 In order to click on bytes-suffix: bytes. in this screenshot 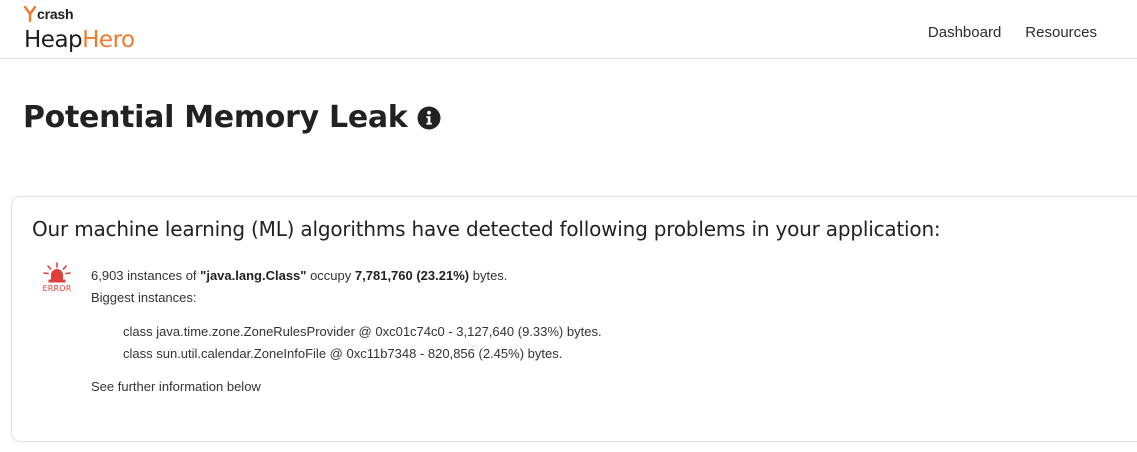, I will do `click(490, 275)`.